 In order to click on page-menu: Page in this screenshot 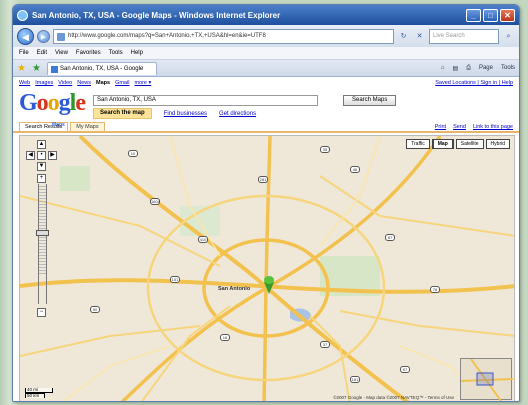, I will do `click(486, 68)`.